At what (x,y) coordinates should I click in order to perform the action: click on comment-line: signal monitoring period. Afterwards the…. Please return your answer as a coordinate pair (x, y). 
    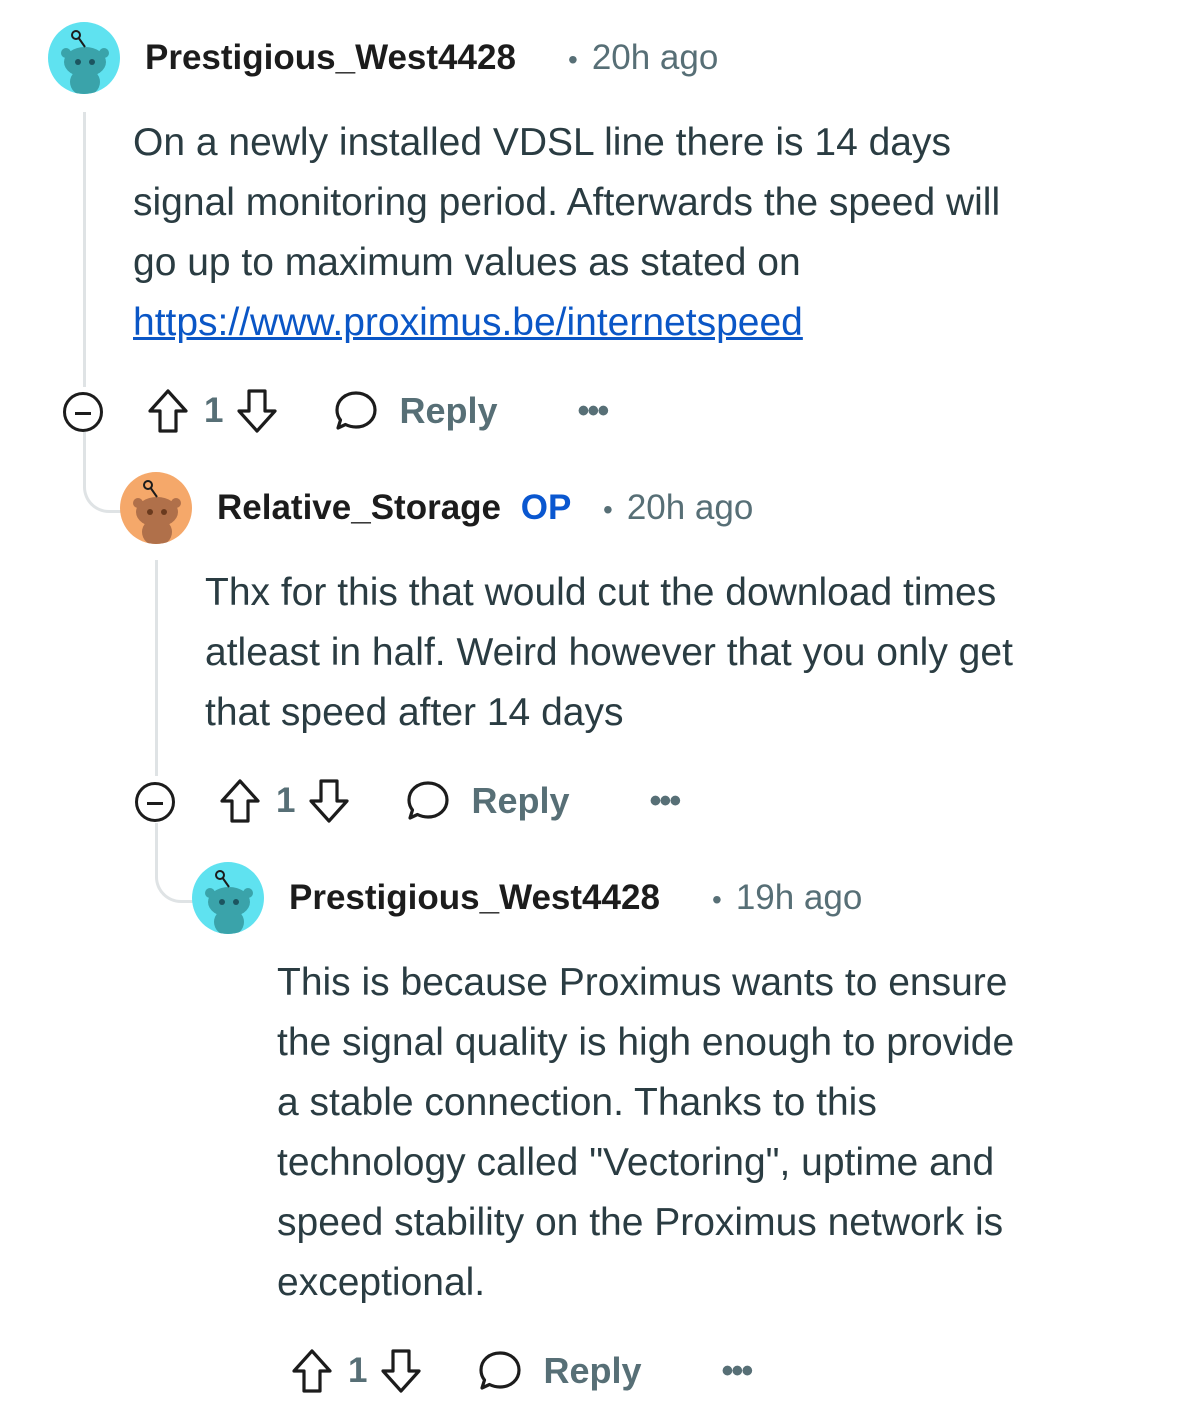
    Looking at the image, I should click on (567, 202).